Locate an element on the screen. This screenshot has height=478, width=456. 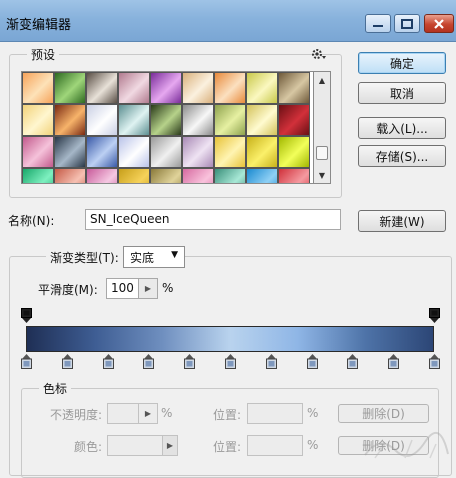
color-position-unit: % is located at coordinates (313, 445).